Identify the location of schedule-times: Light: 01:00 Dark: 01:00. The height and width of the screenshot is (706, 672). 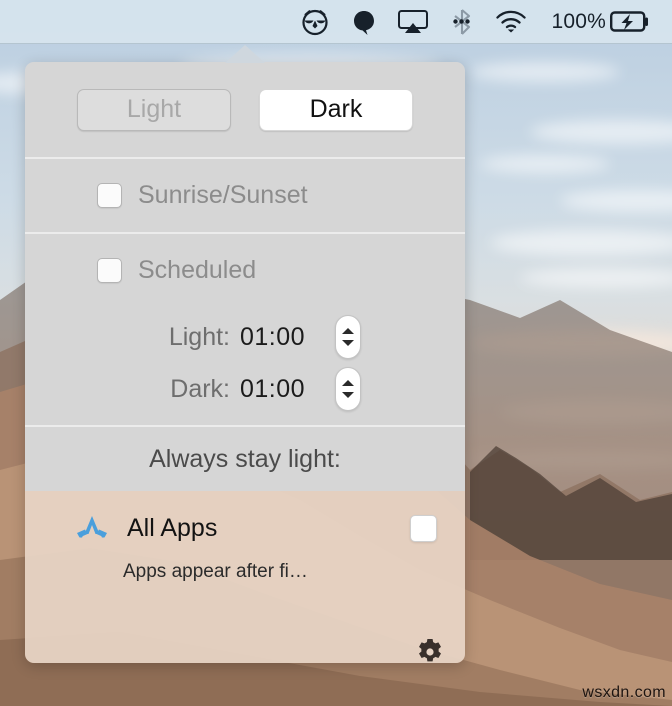
(245, 366).